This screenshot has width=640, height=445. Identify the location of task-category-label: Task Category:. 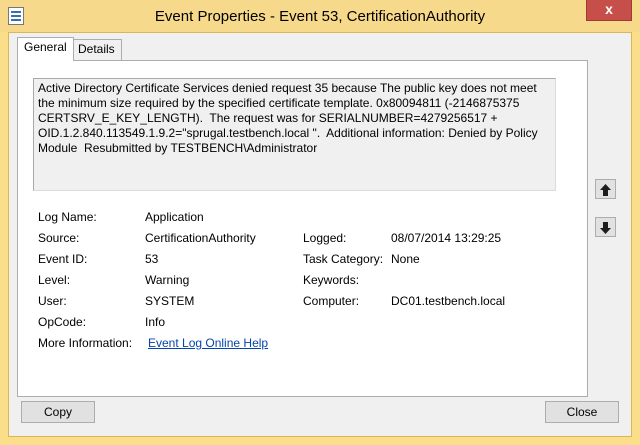
(343, 259).